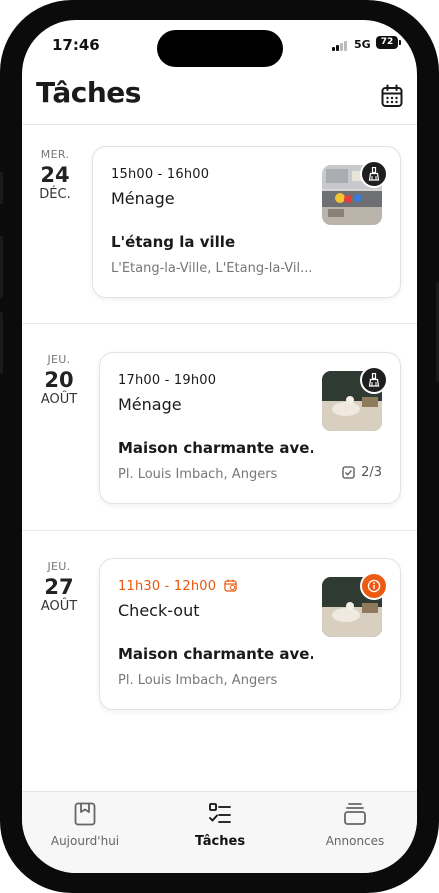 The width and height of the screenshot is (439, 893). I want to click on tab-label: Annonces, so click(355, 841).